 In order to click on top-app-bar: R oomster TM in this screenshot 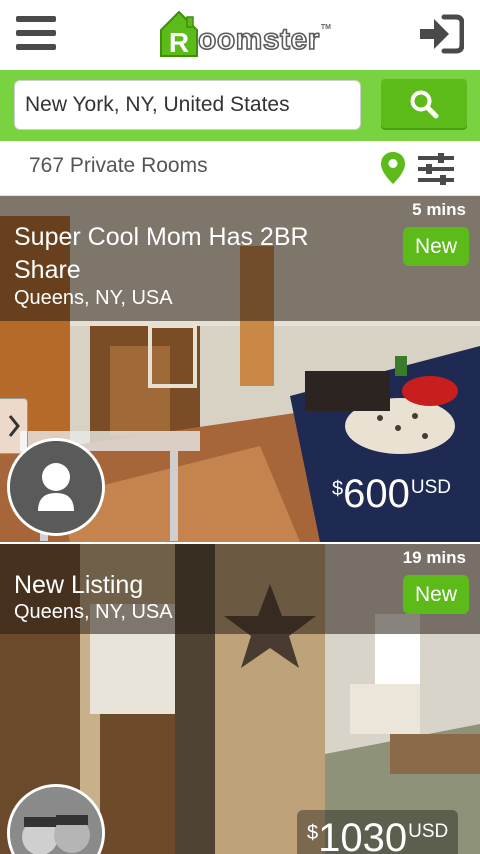, I will do `click(240, 35)`.